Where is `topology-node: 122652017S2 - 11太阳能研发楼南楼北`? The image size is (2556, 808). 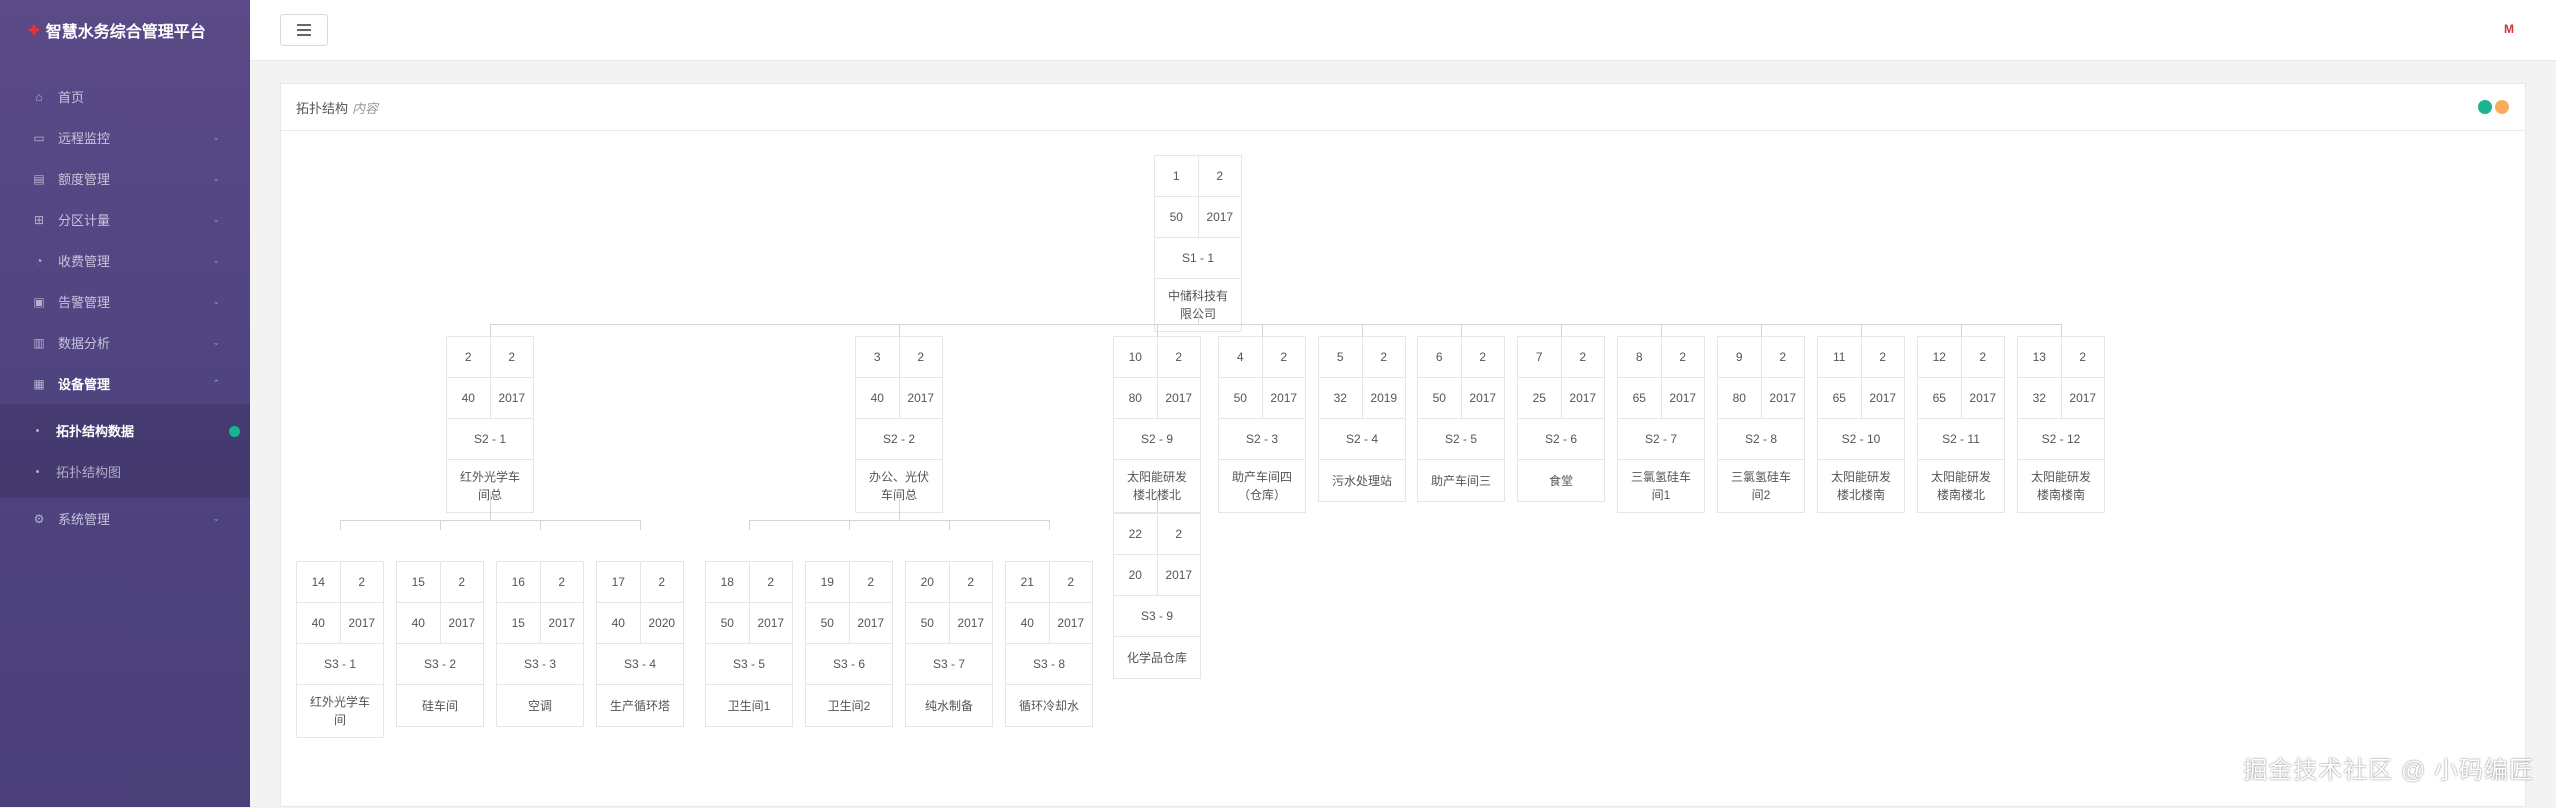 topology-node: 122652017S2 - 11太阳能研发楼南楼北 is located at coordinates (1961, 424).